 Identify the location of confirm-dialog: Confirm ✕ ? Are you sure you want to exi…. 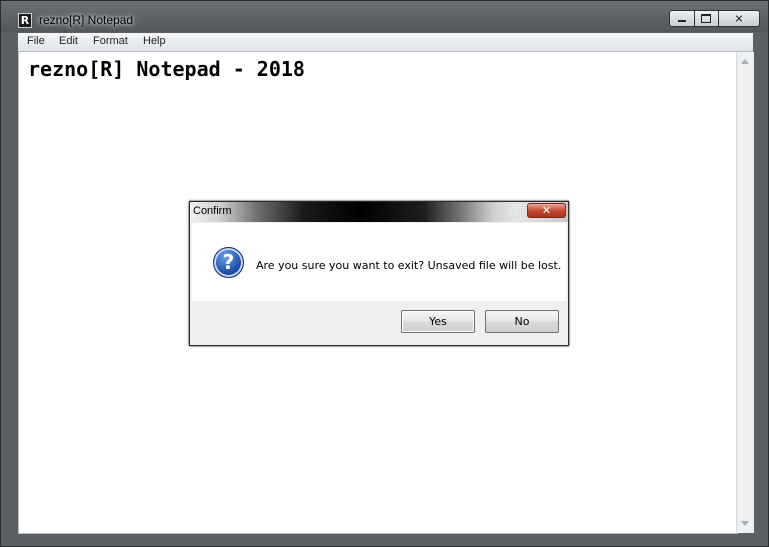
(379, 273).